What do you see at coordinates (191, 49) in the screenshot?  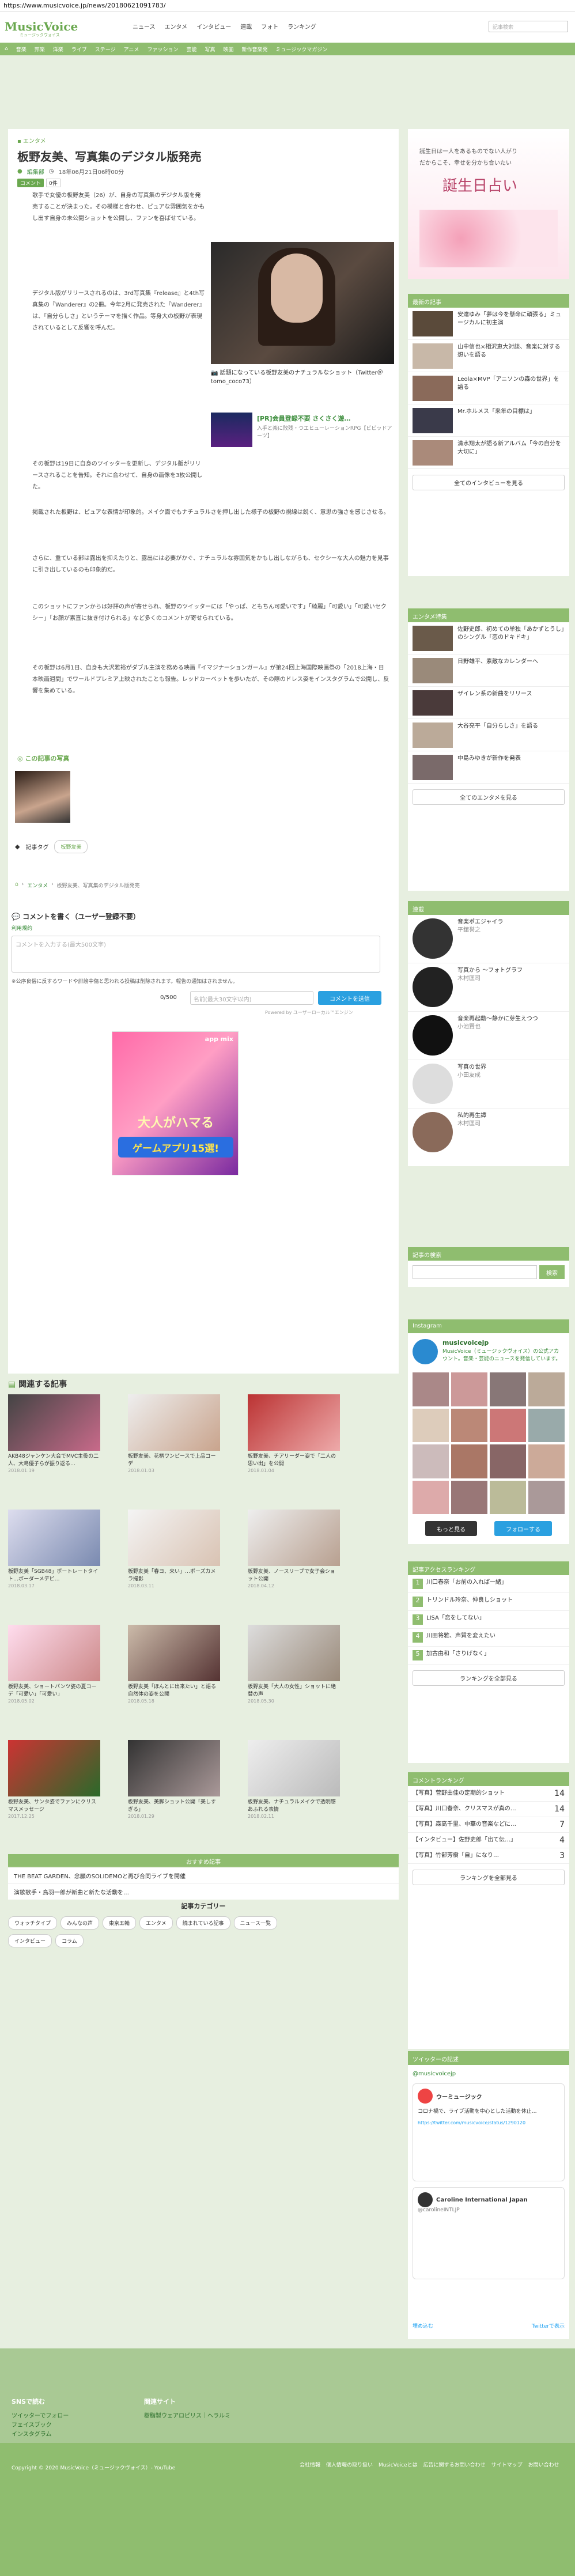 I see `cat-nav-7: 芸能` at bounding box center [191, 49].